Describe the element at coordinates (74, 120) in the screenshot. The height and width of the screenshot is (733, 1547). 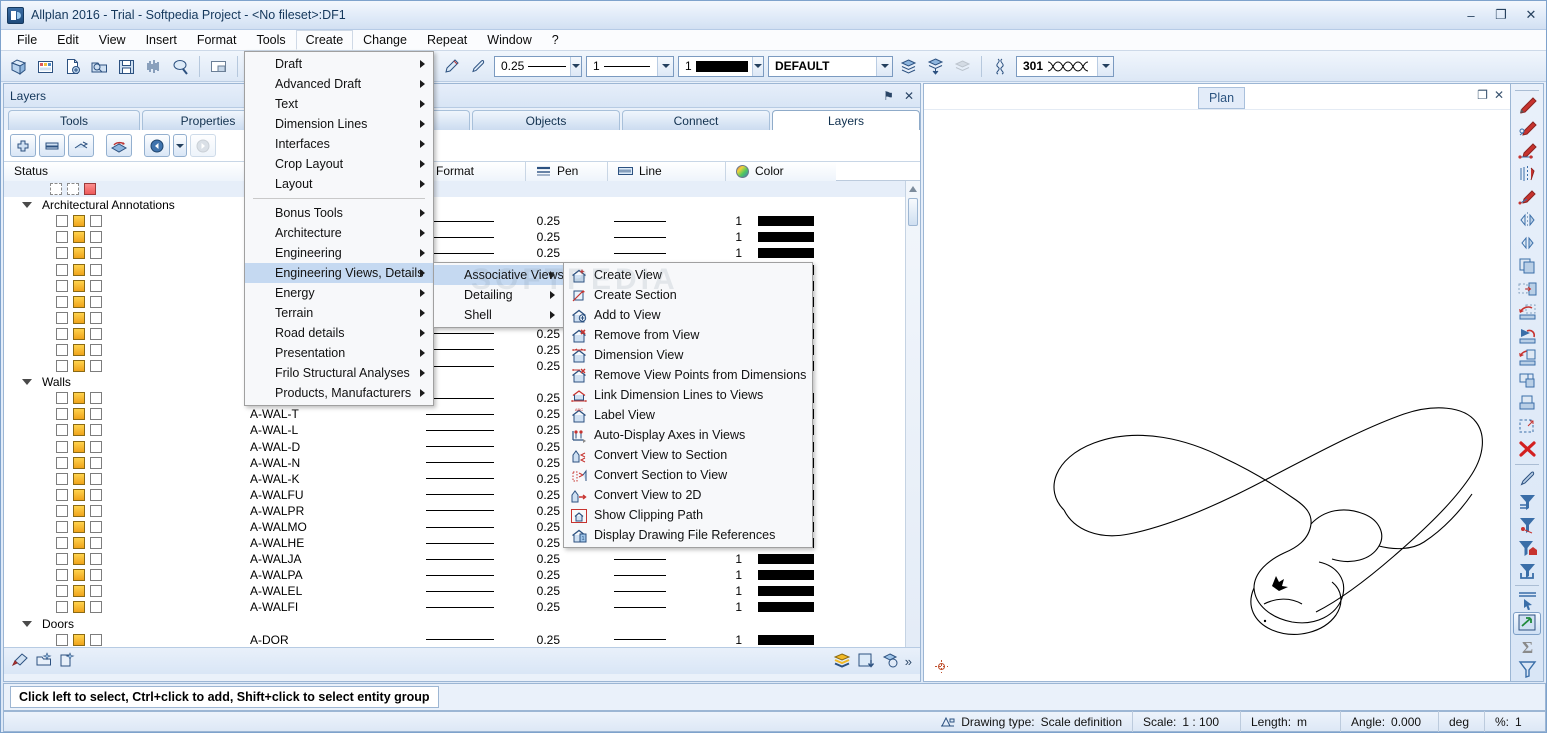
I see `tab-tools: Tools` at that location.